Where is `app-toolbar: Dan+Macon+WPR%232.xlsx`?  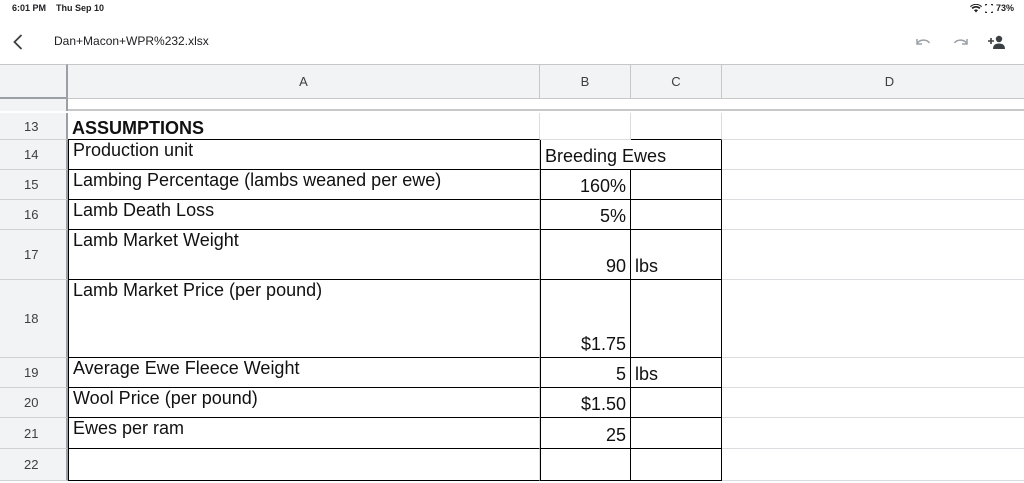 app-toolbar: Dan+Macon+WPR%232.xlsx is located at coordinates (512, 42).